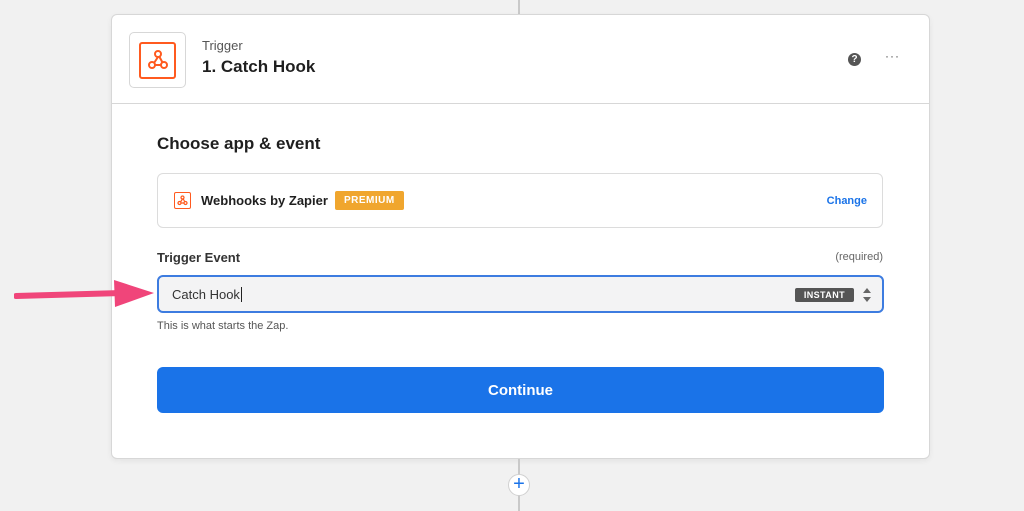 This screenshot has width=1024, height=511. Describe the element at coordinates (824, 295) in the screenshot. I see `instant-badge: INSTANT` at that location.